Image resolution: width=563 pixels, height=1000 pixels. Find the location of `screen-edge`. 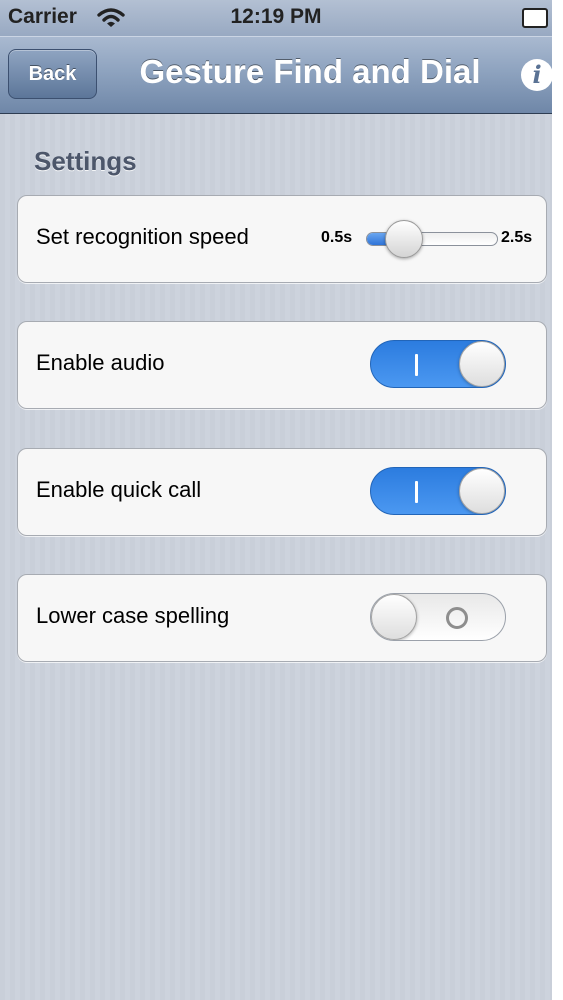

screen-edge is located at coordinates (557, 500).